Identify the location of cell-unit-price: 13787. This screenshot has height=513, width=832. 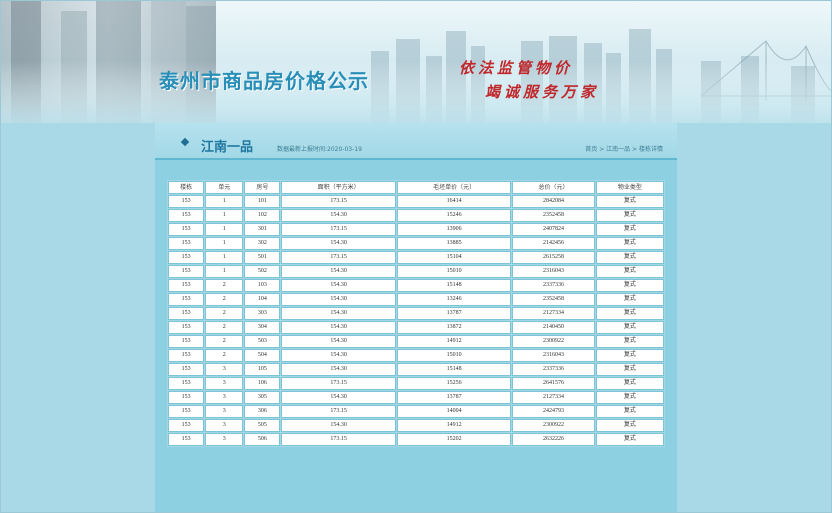
(454, 397).